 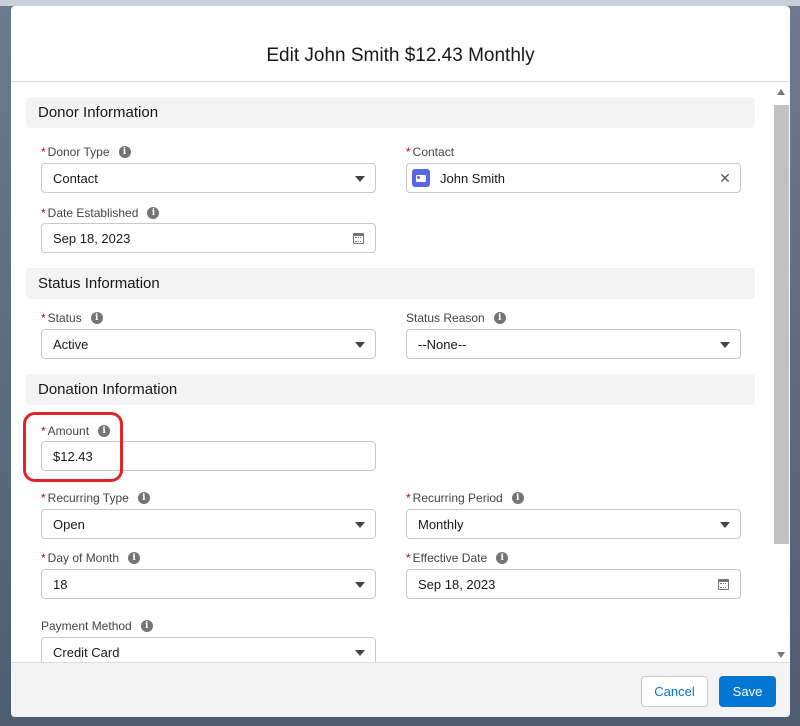 I want to click on date-established-label: * Date Established i, so click(x=100, y=213).